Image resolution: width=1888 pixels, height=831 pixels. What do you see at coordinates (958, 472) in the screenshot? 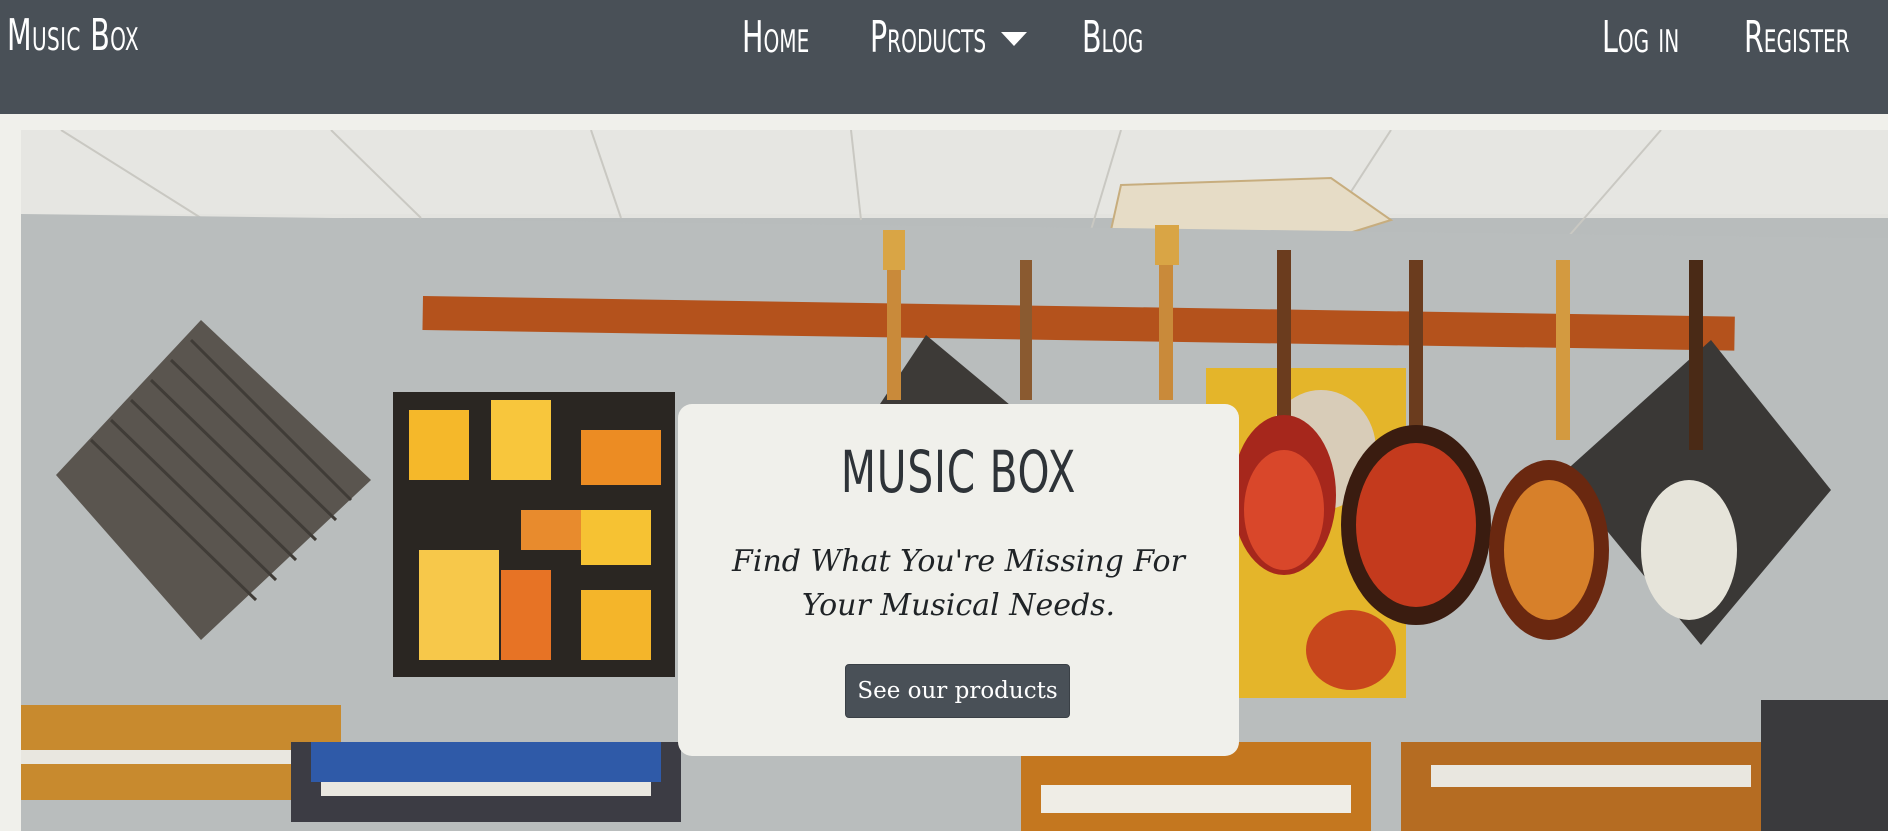
I see `hero-title: MUSIC BOX` at bounding box center [958, 472].